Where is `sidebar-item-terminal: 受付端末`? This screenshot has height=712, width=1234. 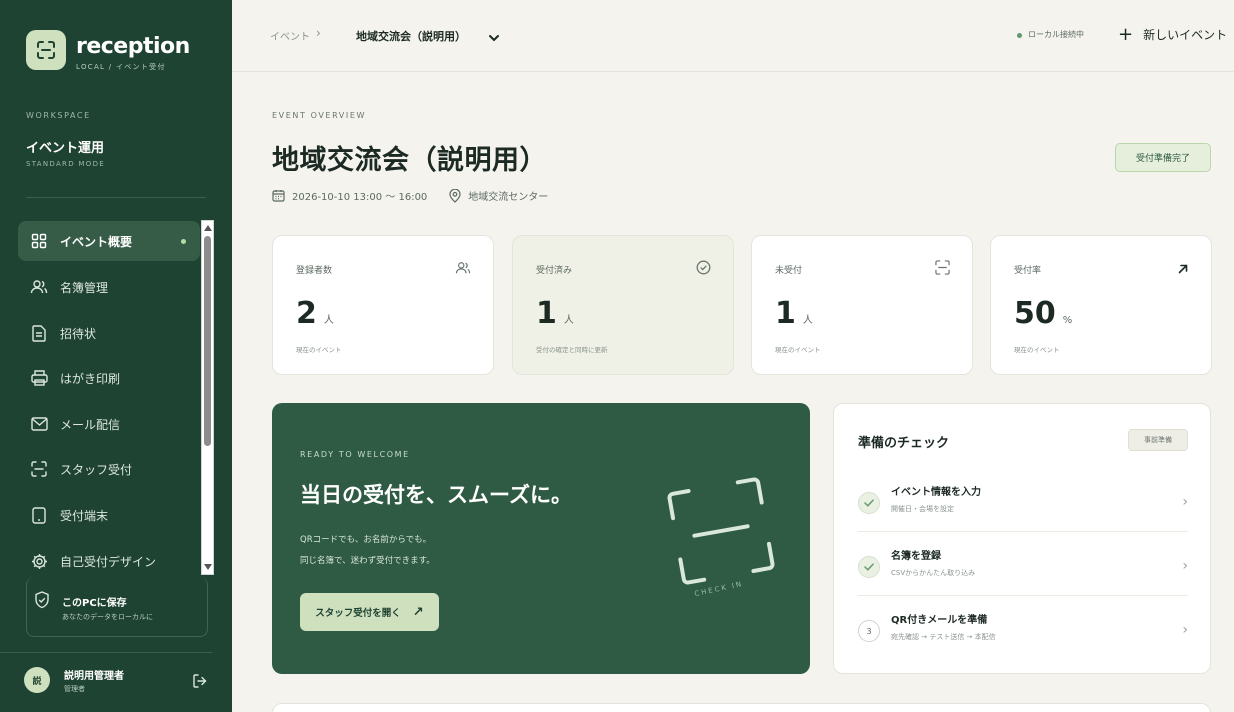 sidebar-item-terminal: 受付端末 is located at coordinates (109, 515).